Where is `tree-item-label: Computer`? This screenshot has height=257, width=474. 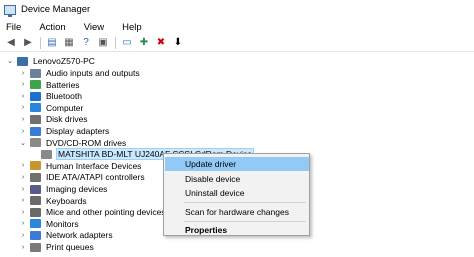 tree-item-label: Computer is located at coordinates (65, 107).